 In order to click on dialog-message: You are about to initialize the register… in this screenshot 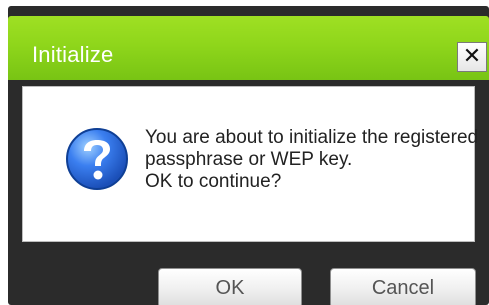, I will do `click(312, 160)`.